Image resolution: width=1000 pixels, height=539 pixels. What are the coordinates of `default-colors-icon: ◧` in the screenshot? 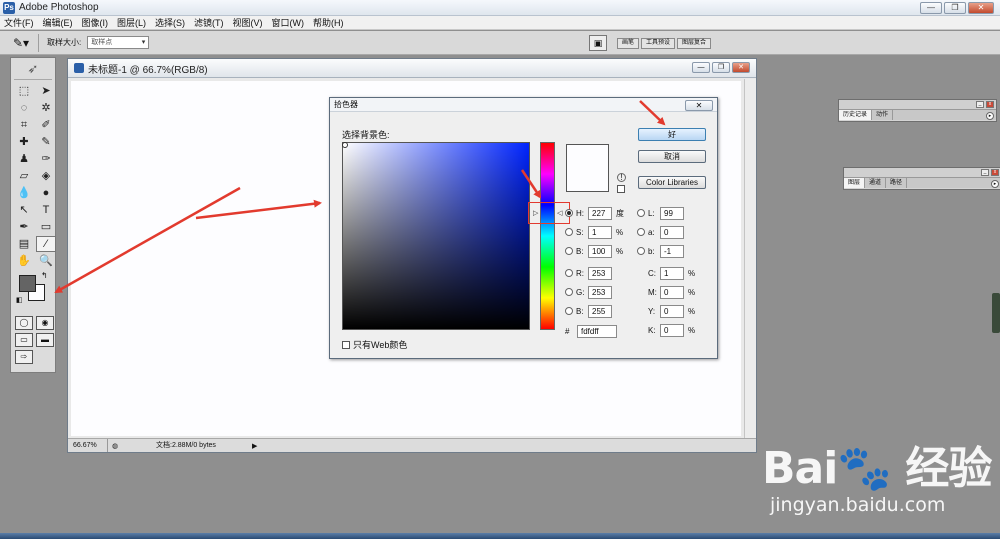 It's located at (19, 300).